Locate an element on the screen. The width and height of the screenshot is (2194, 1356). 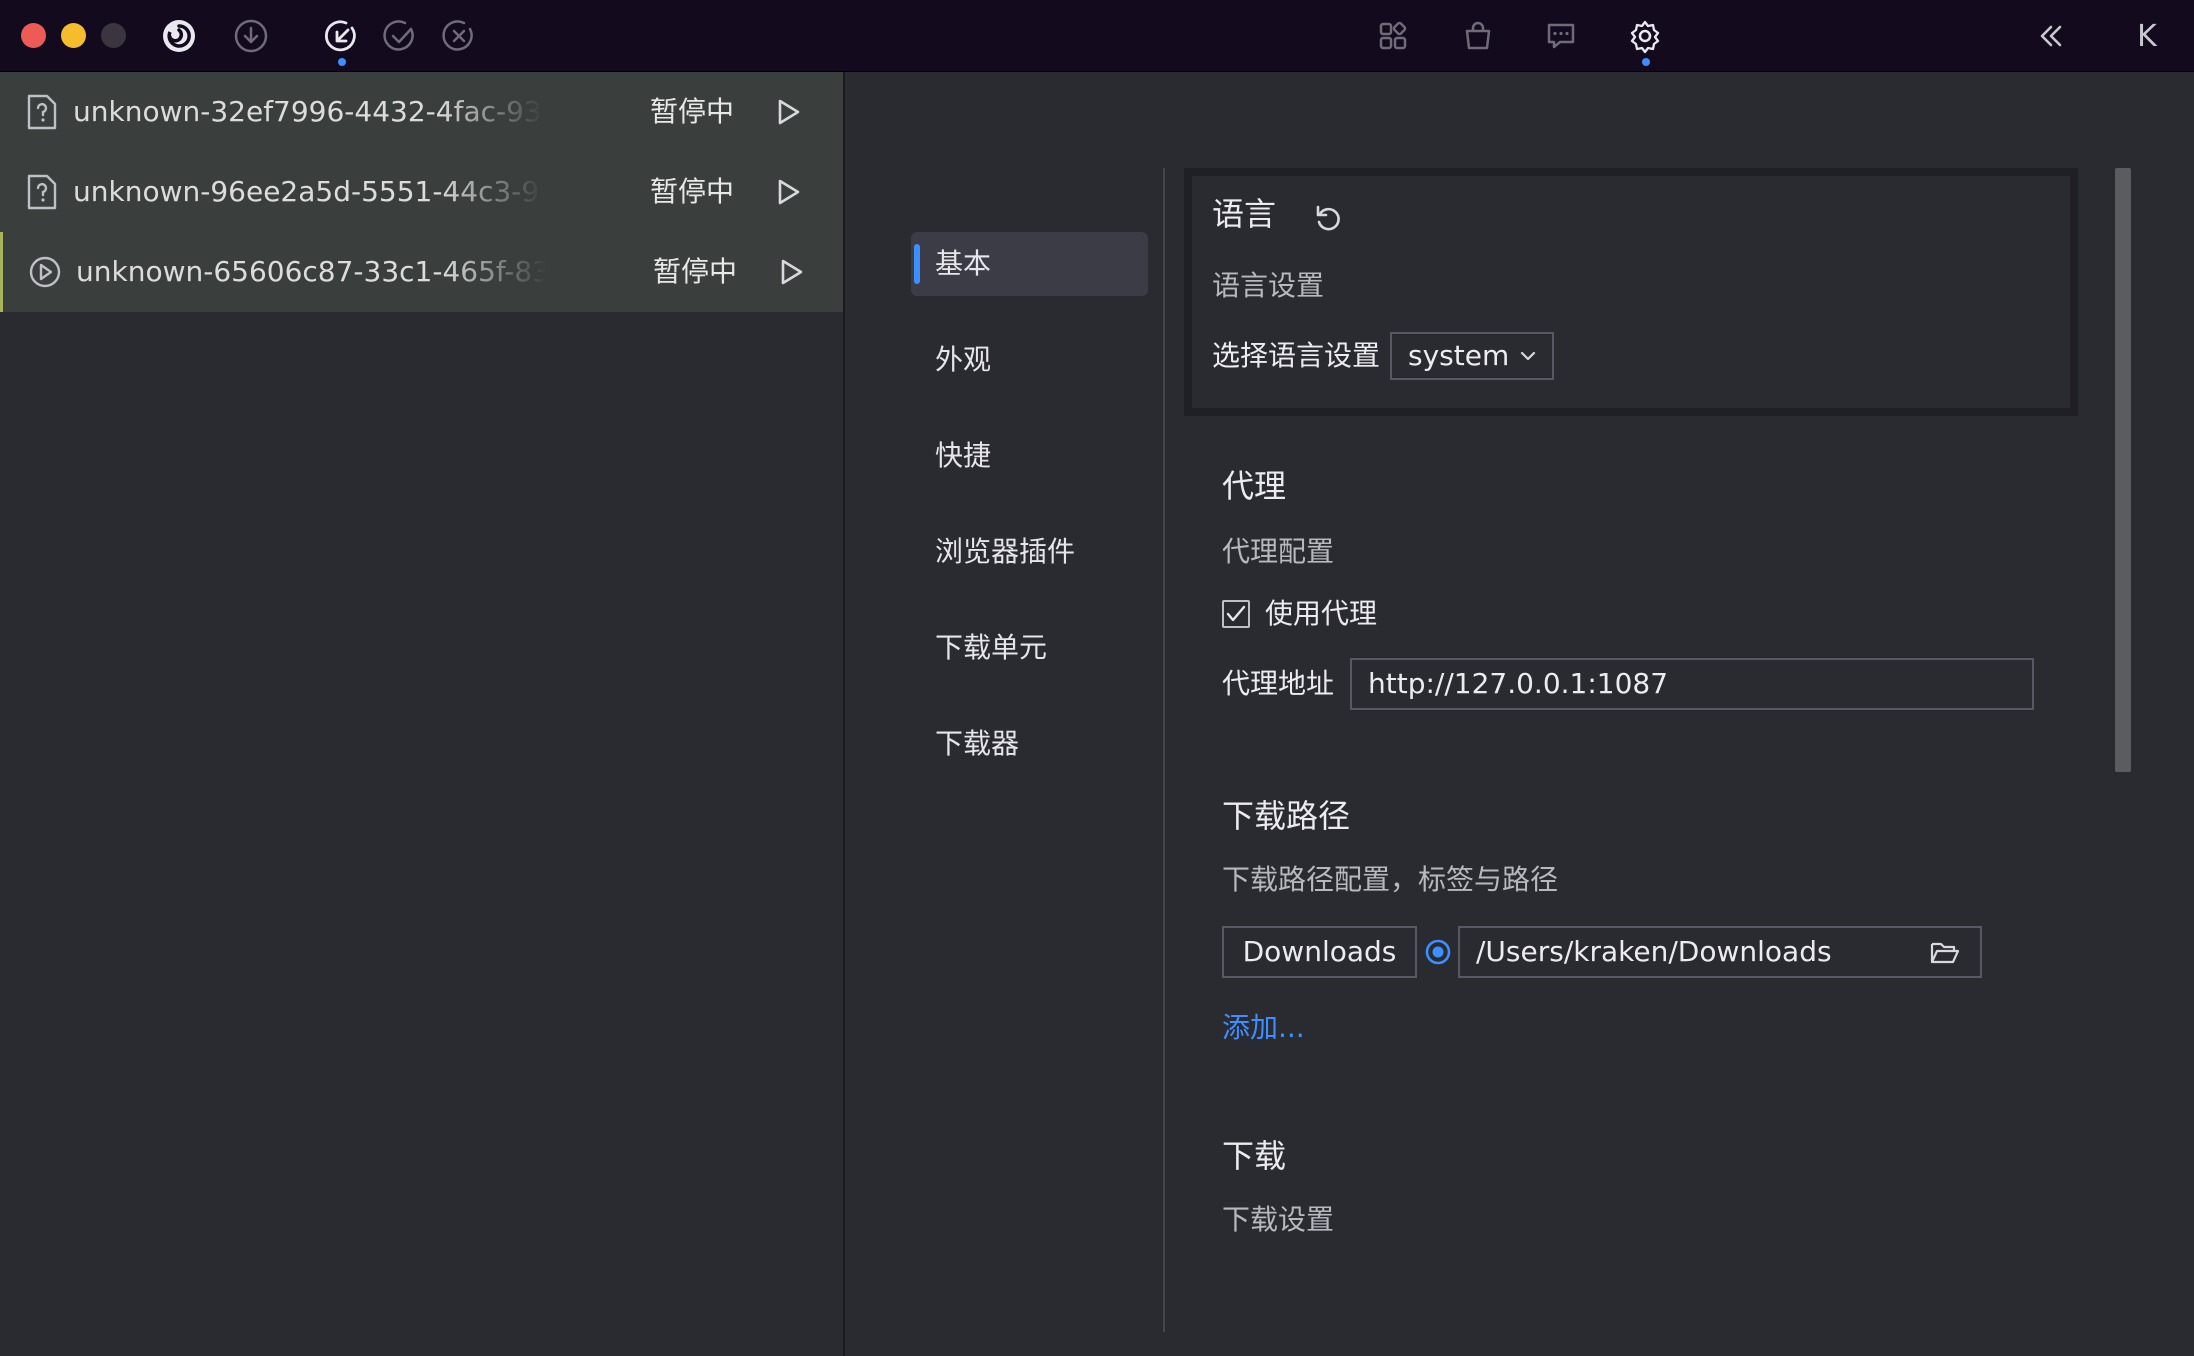
settings-scrollbar is located at coordinates (2123, 470).